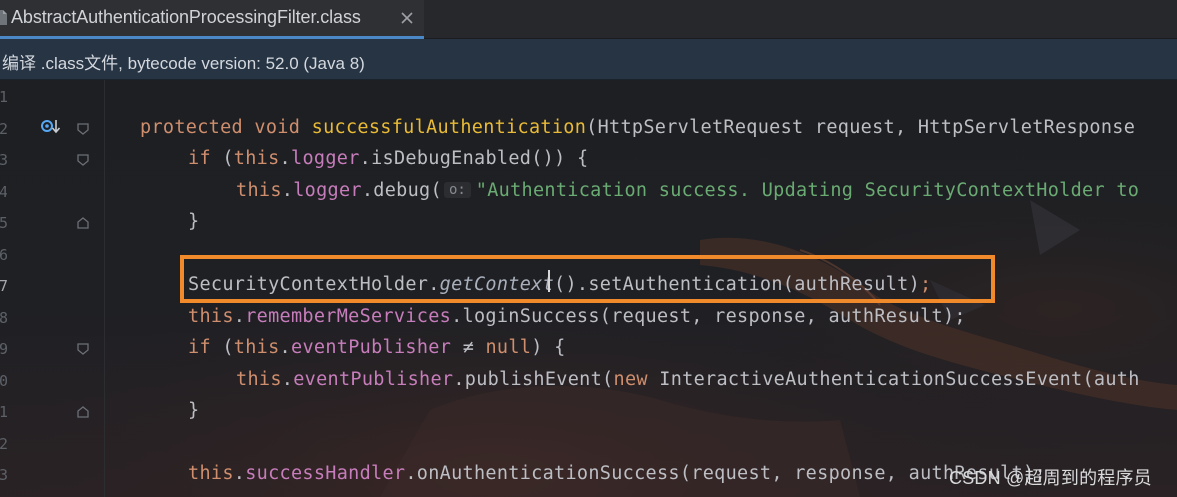 Image resolution: width=1177 pixels, height=497 pixels. I want to click on highlight-box, so click(587, 279).